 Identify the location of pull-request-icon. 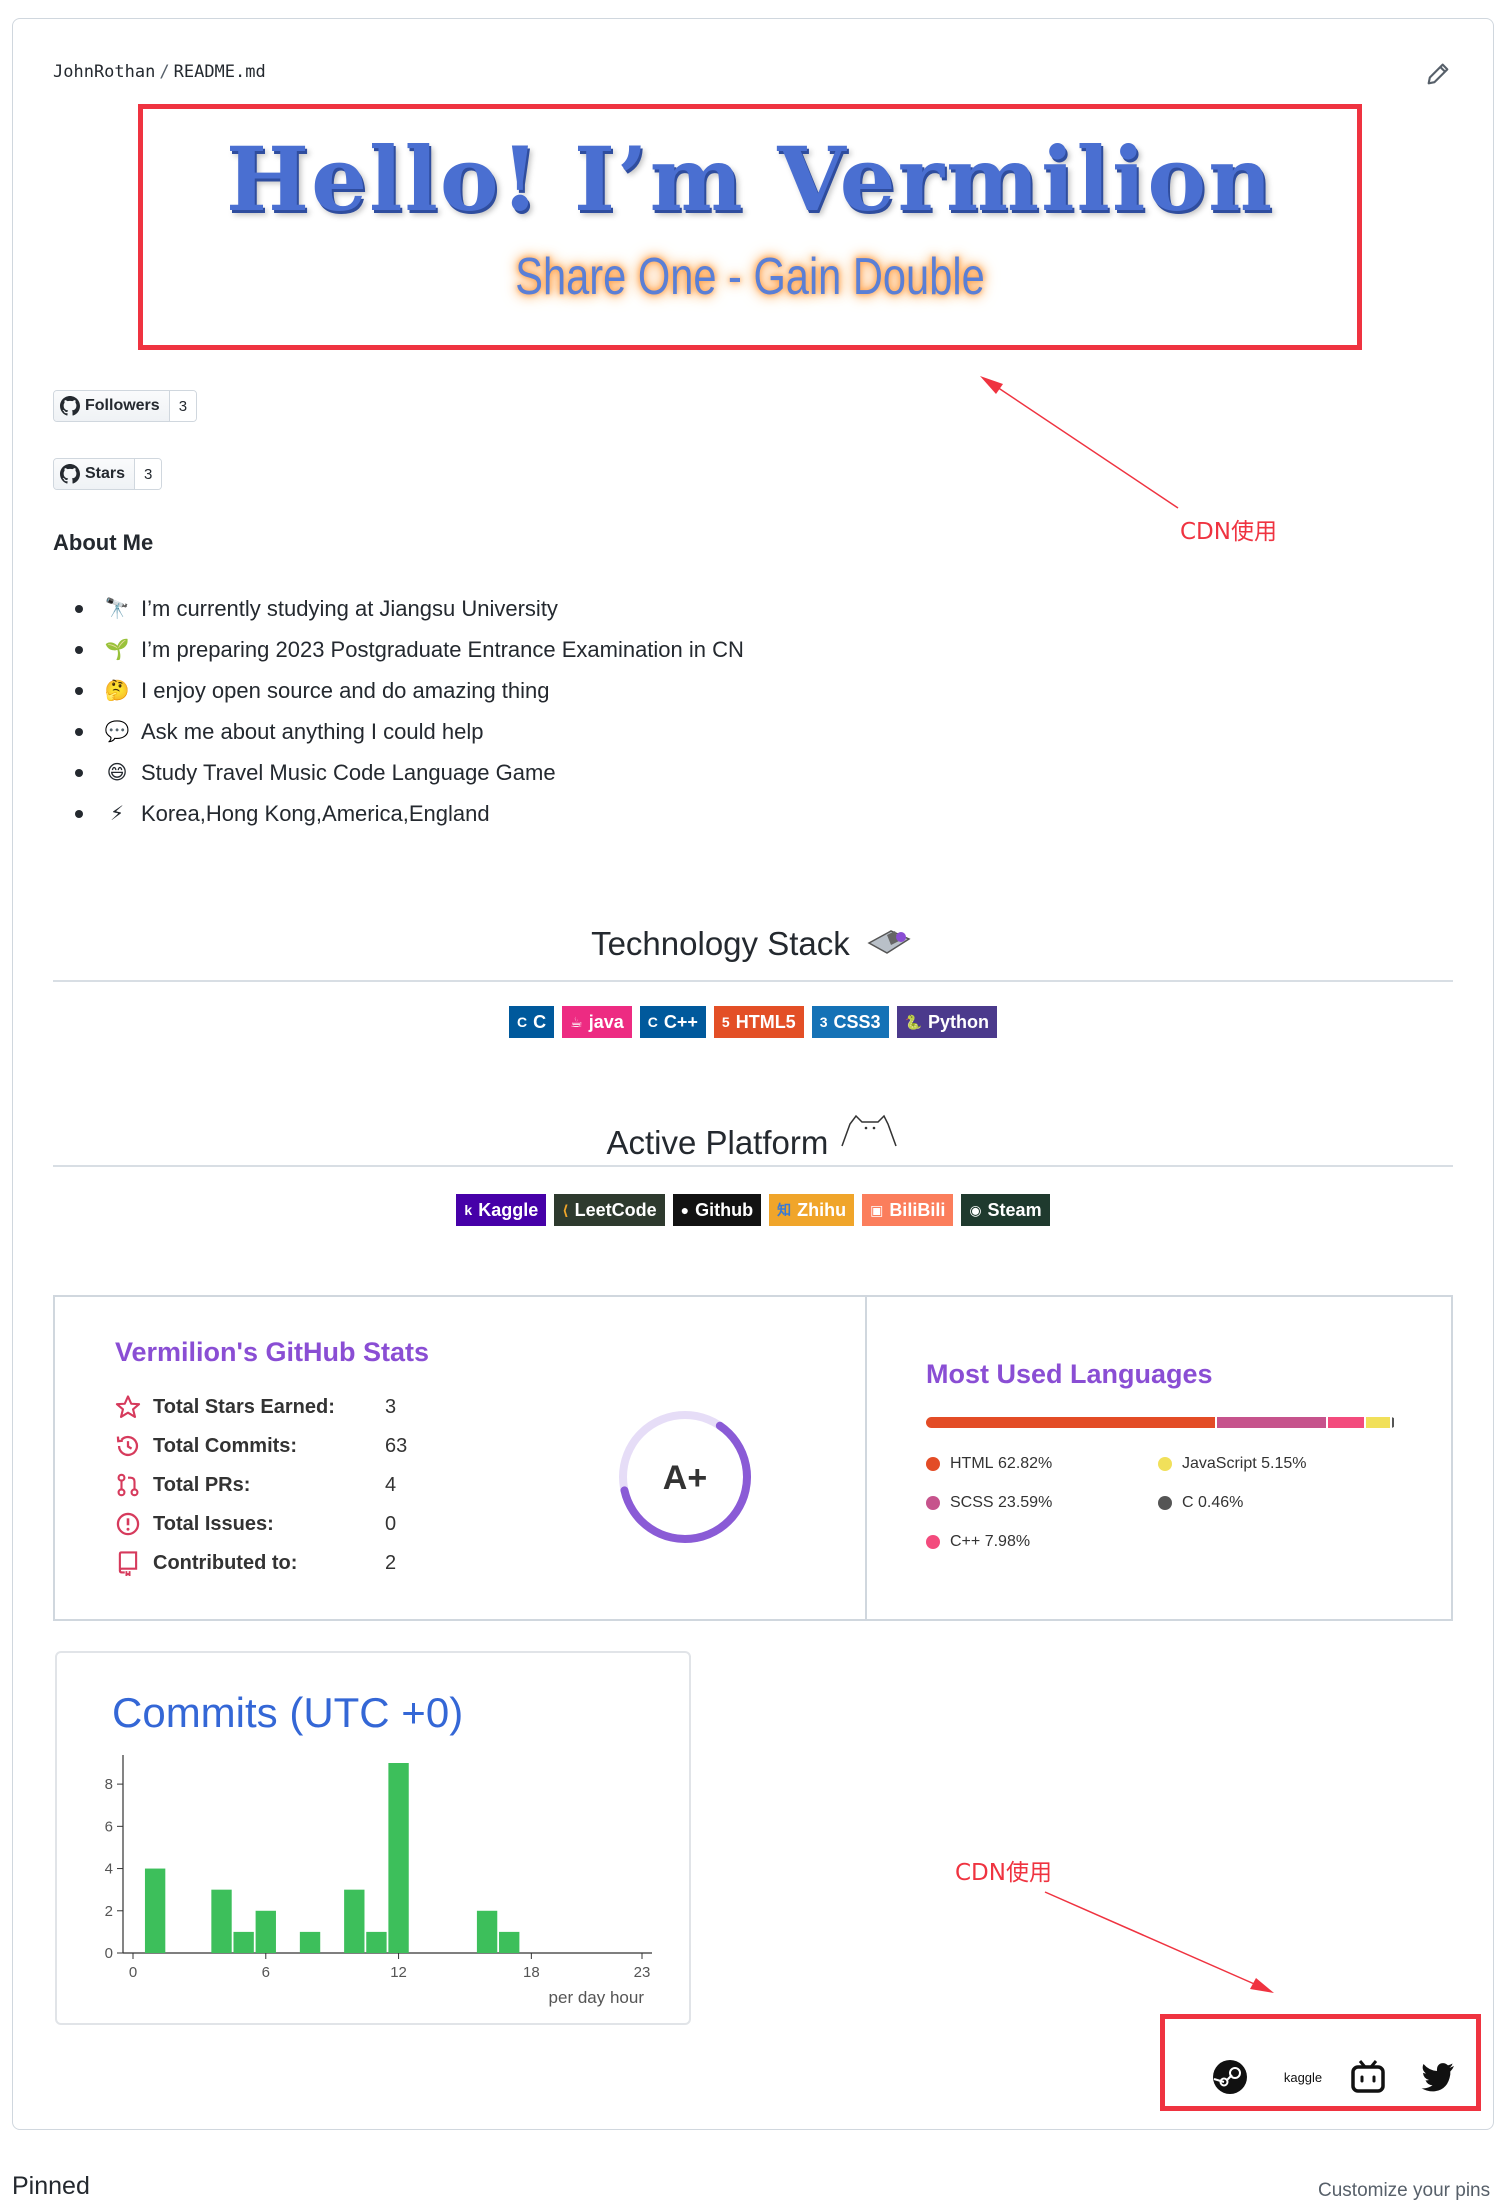
(128, 1485).